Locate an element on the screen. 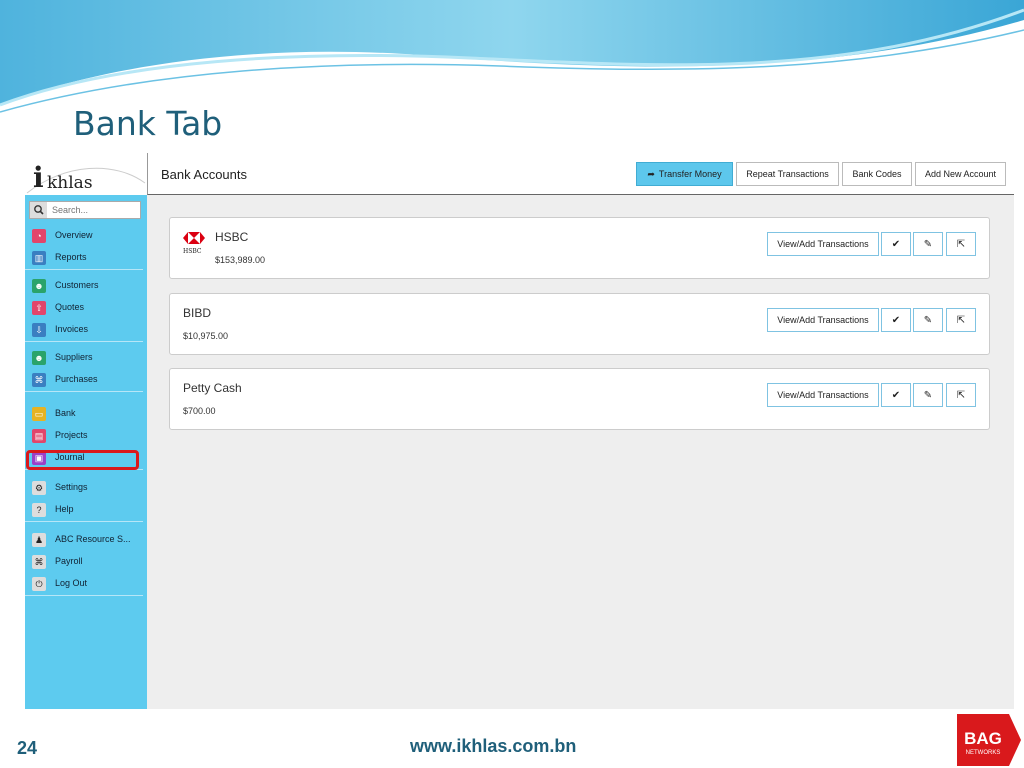  gauge-icon: ◔ is located at coordinates (39, 236).